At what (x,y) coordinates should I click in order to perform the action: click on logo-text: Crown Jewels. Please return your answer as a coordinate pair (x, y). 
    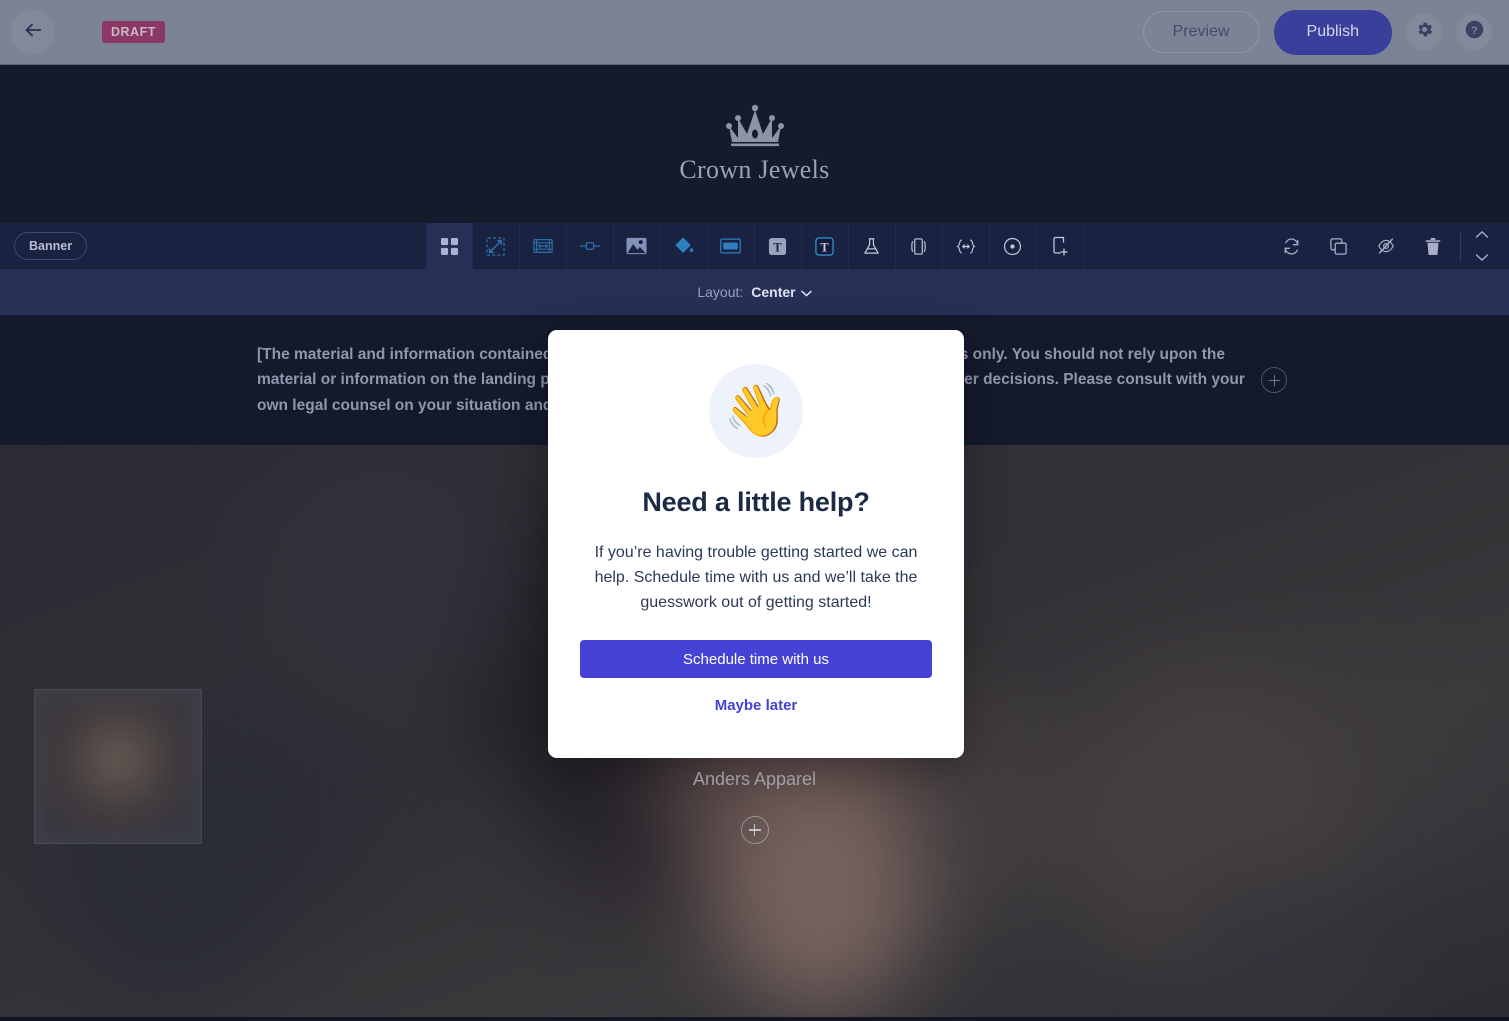
    Looking at the image, I should click on (754, 169).